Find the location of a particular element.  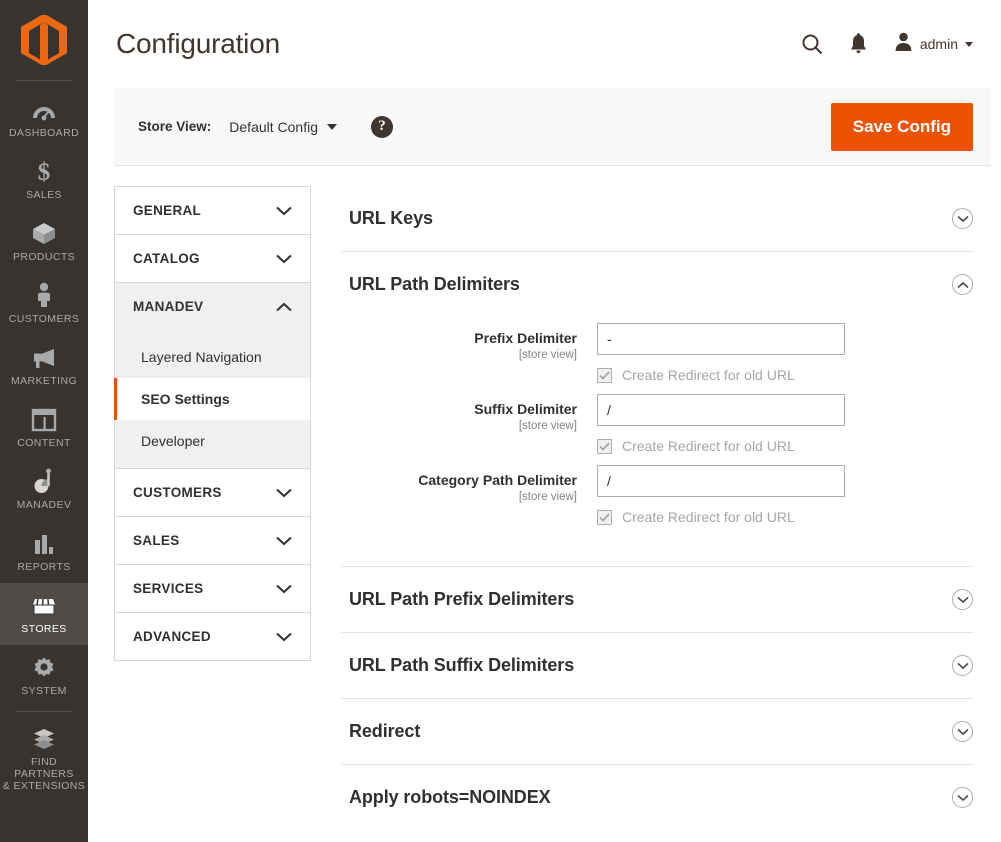

section-url-path-prefix-delimiters: URL Path Prefix Delimiters is located at coordinates (657, 600).